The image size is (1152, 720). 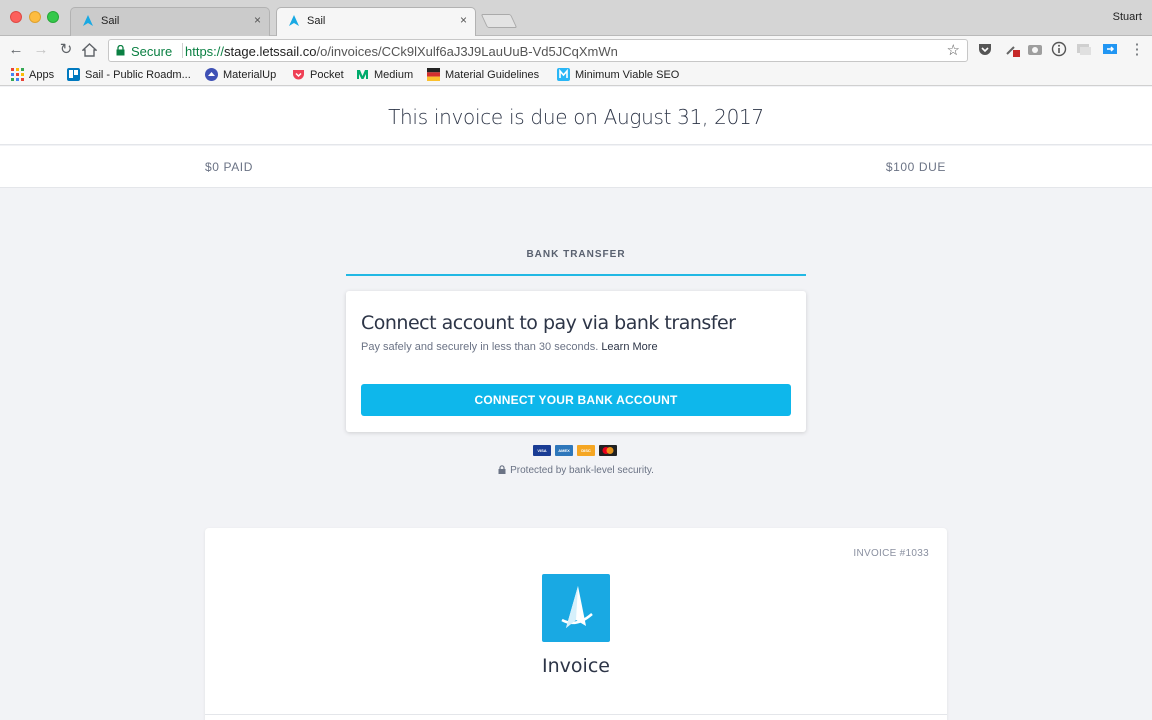 I want to click on camera-extension-icon, so click(x=1035, y=49).